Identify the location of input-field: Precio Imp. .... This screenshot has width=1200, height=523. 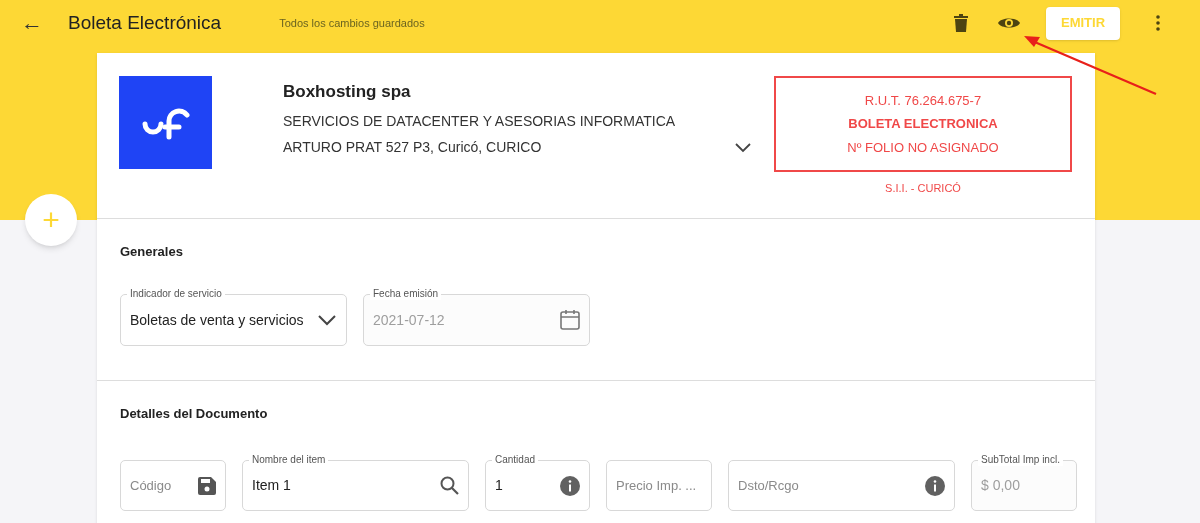
(659, 485).